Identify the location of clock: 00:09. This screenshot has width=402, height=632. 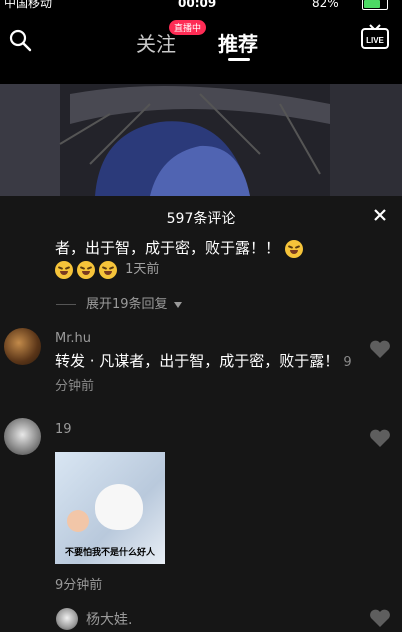
(197, 5).